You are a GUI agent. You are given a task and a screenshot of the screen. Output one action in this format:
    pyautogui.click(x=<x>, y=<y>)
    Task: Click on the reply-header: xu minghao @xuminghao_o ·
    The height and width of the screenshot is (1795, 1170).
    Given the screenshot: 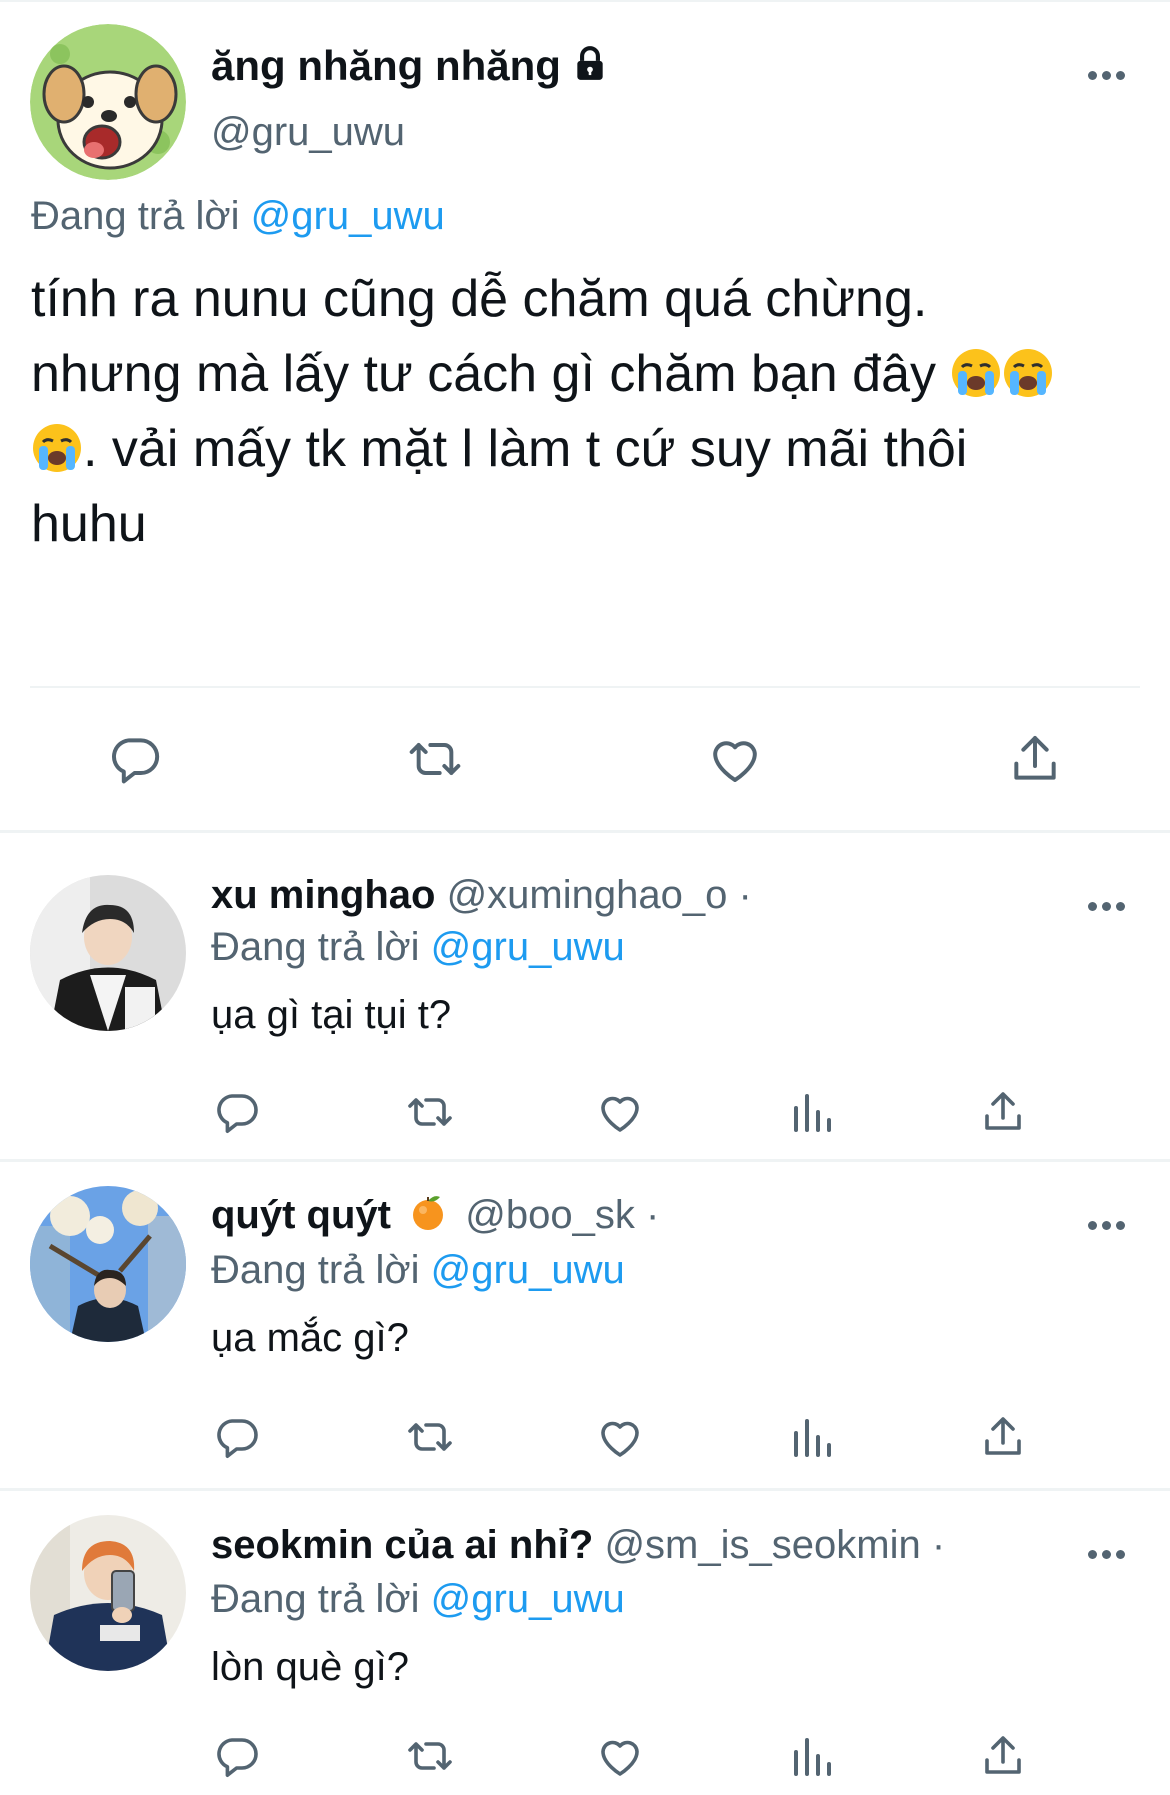 What is the action you would take?
    pyautogui.click(x=481, y=895)
    